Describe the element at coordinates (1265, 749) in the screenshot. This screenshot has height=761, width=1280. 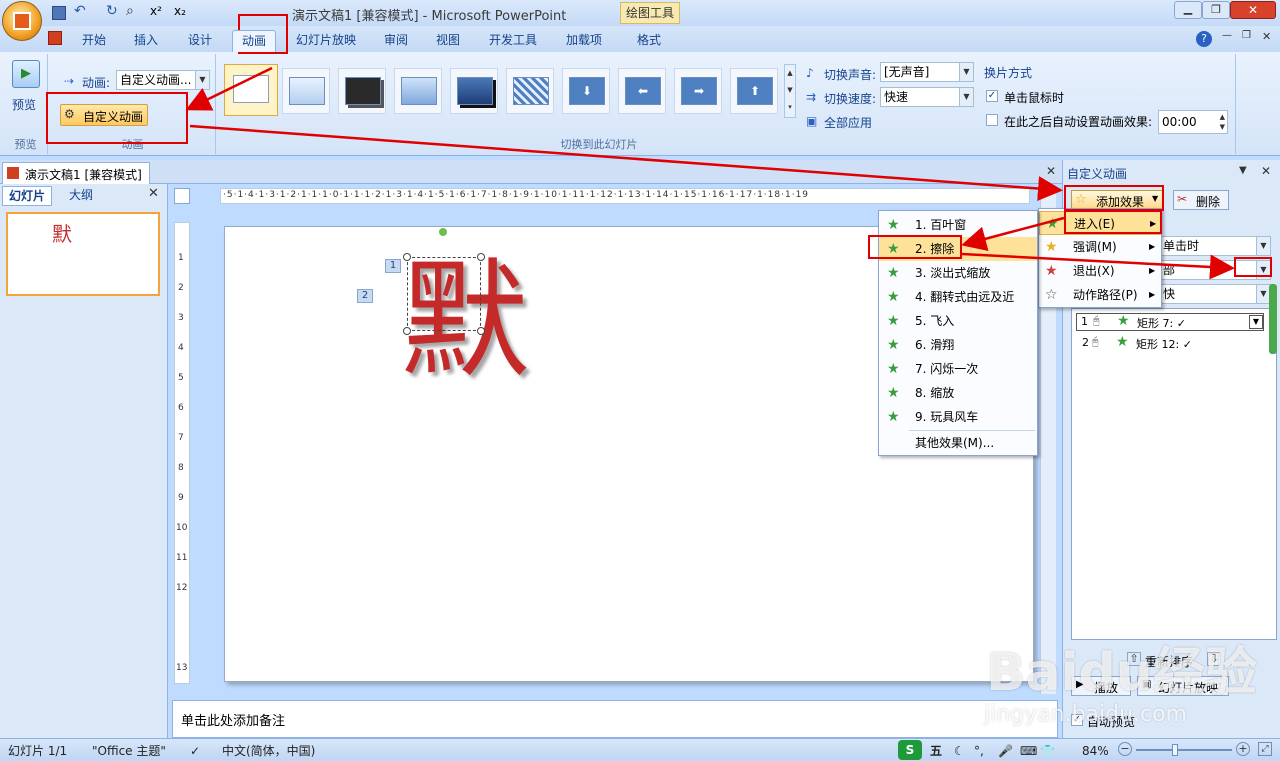
I see `fit-window-icon: ⤢` at that location.